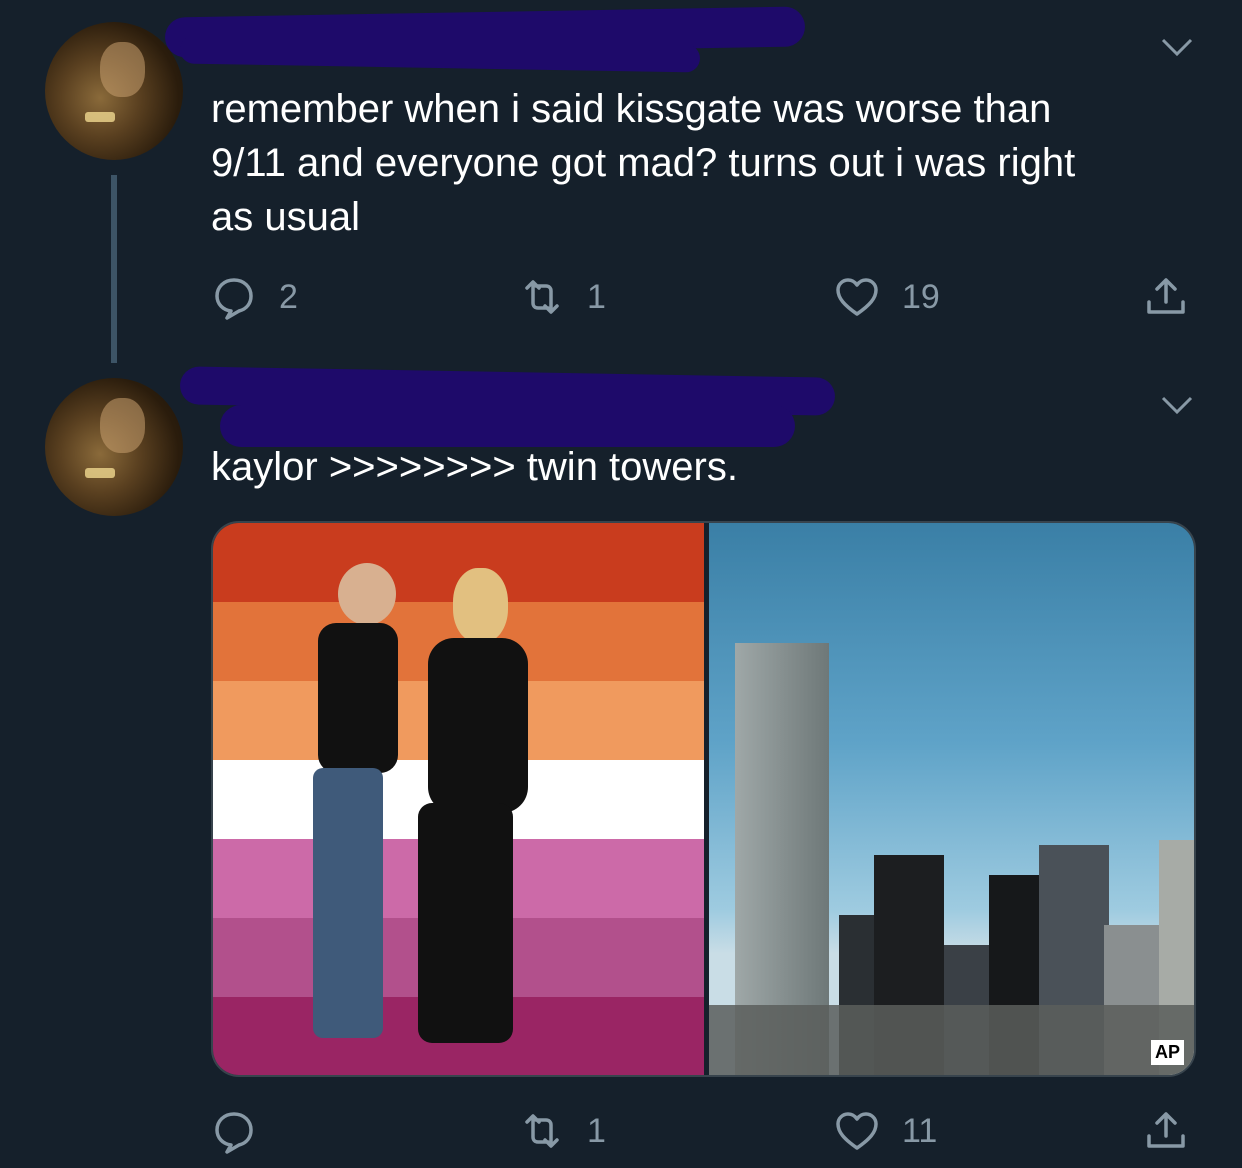 The height and width of the screenshot is (1168, 1242). Describe the element at coordinates (474, 467) in the screenshot. I see `tweet-text: kaylor >>>>>>>> twin towers.` at that location.